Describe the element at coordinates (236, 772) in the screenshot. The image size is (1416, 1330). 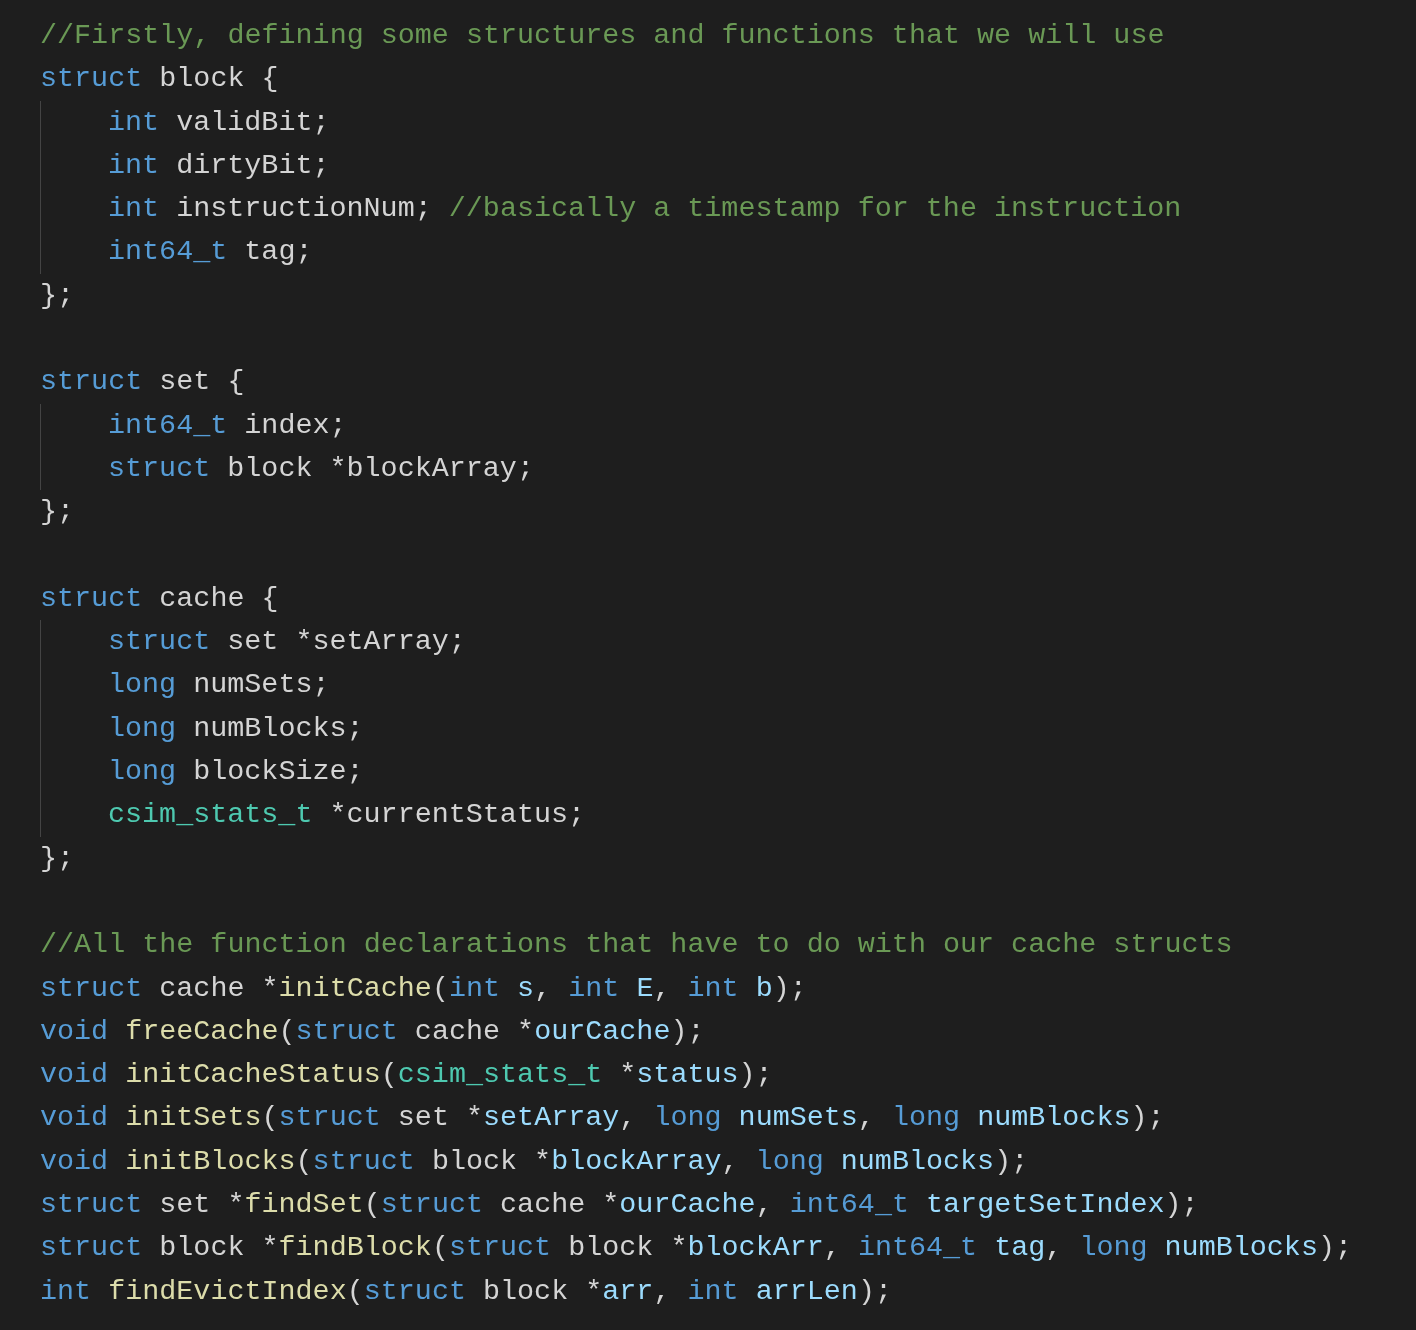
I see `code-line: long blockSize;` at that location.